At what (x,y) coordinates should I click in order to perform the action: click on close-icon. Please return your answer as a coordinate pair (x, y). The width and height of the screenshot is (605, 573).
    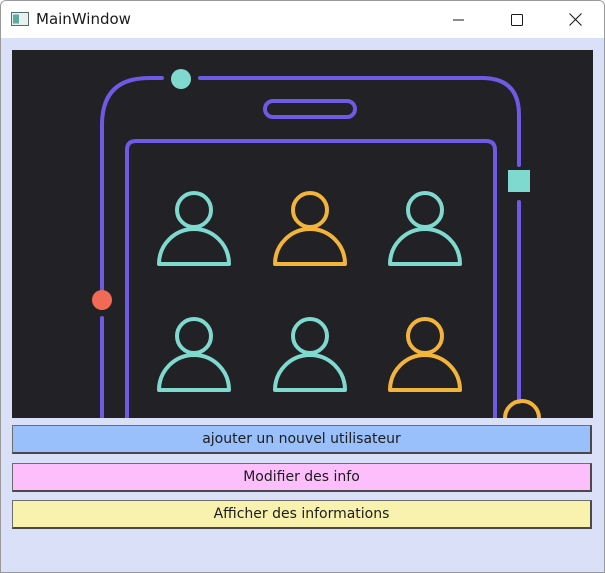
    Looking at the image, I should click on (575, 19).